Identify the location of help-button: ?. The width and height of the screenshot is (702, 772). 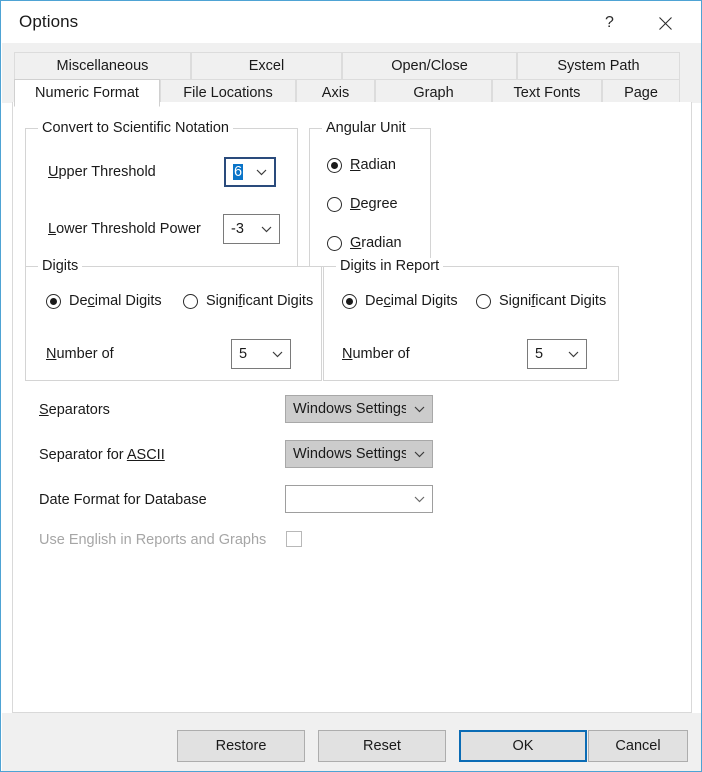
(609, 23).